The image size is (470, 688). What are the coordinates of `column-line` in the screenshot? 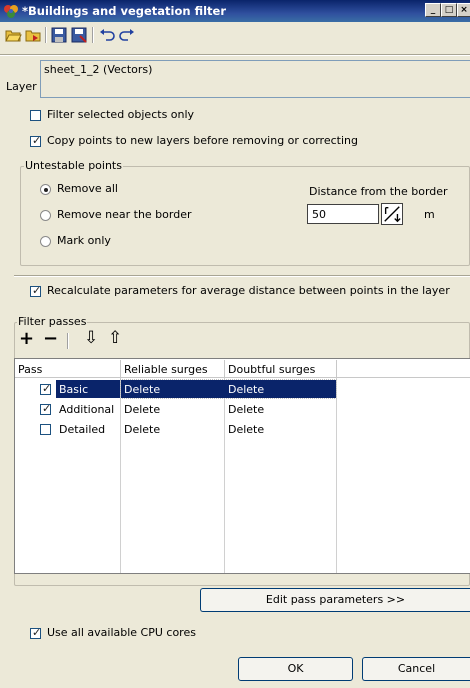 It's located at (336, 475).